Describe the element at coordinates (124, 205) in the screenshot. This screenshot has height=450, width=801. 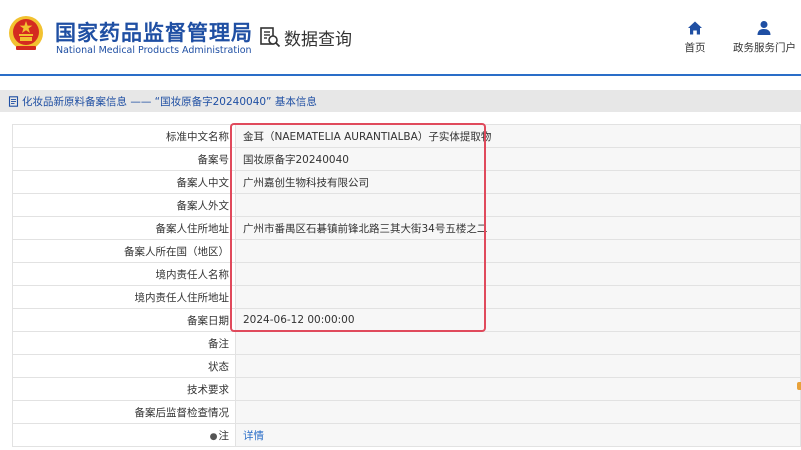
I see `row-label: 备案人外文` at that location.